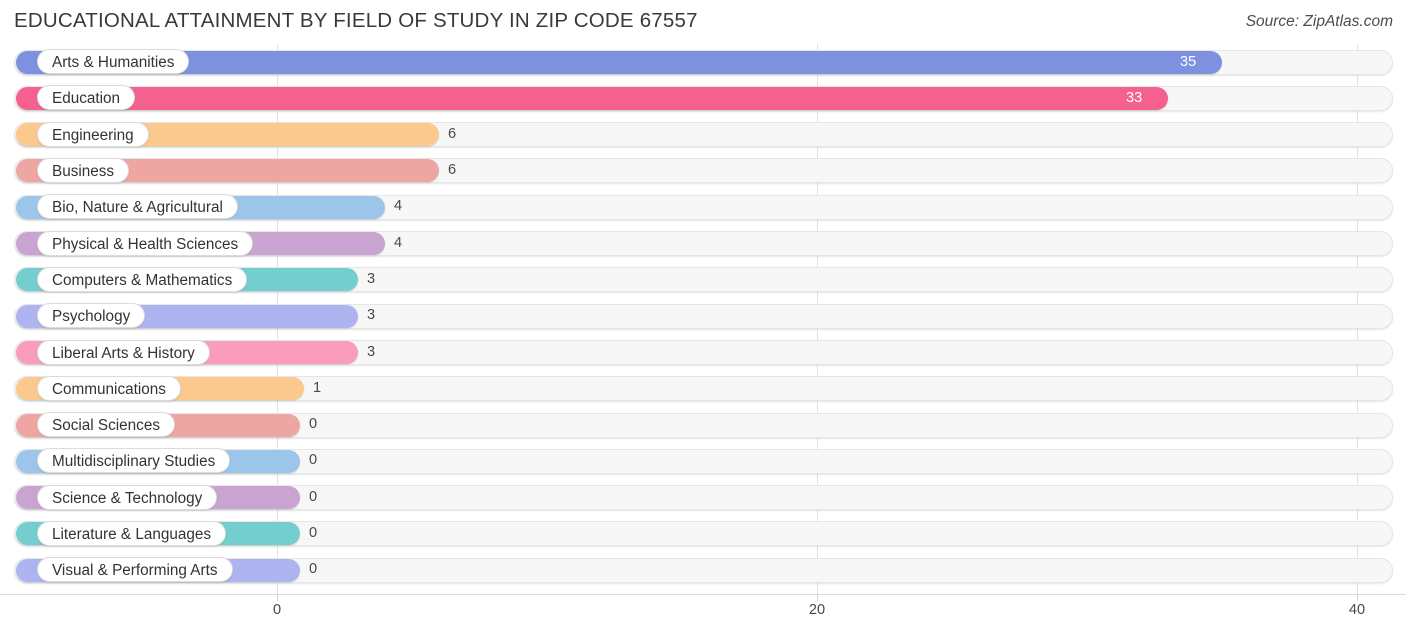  I want to click on axis-tick-label: 20, so click(817, 610).